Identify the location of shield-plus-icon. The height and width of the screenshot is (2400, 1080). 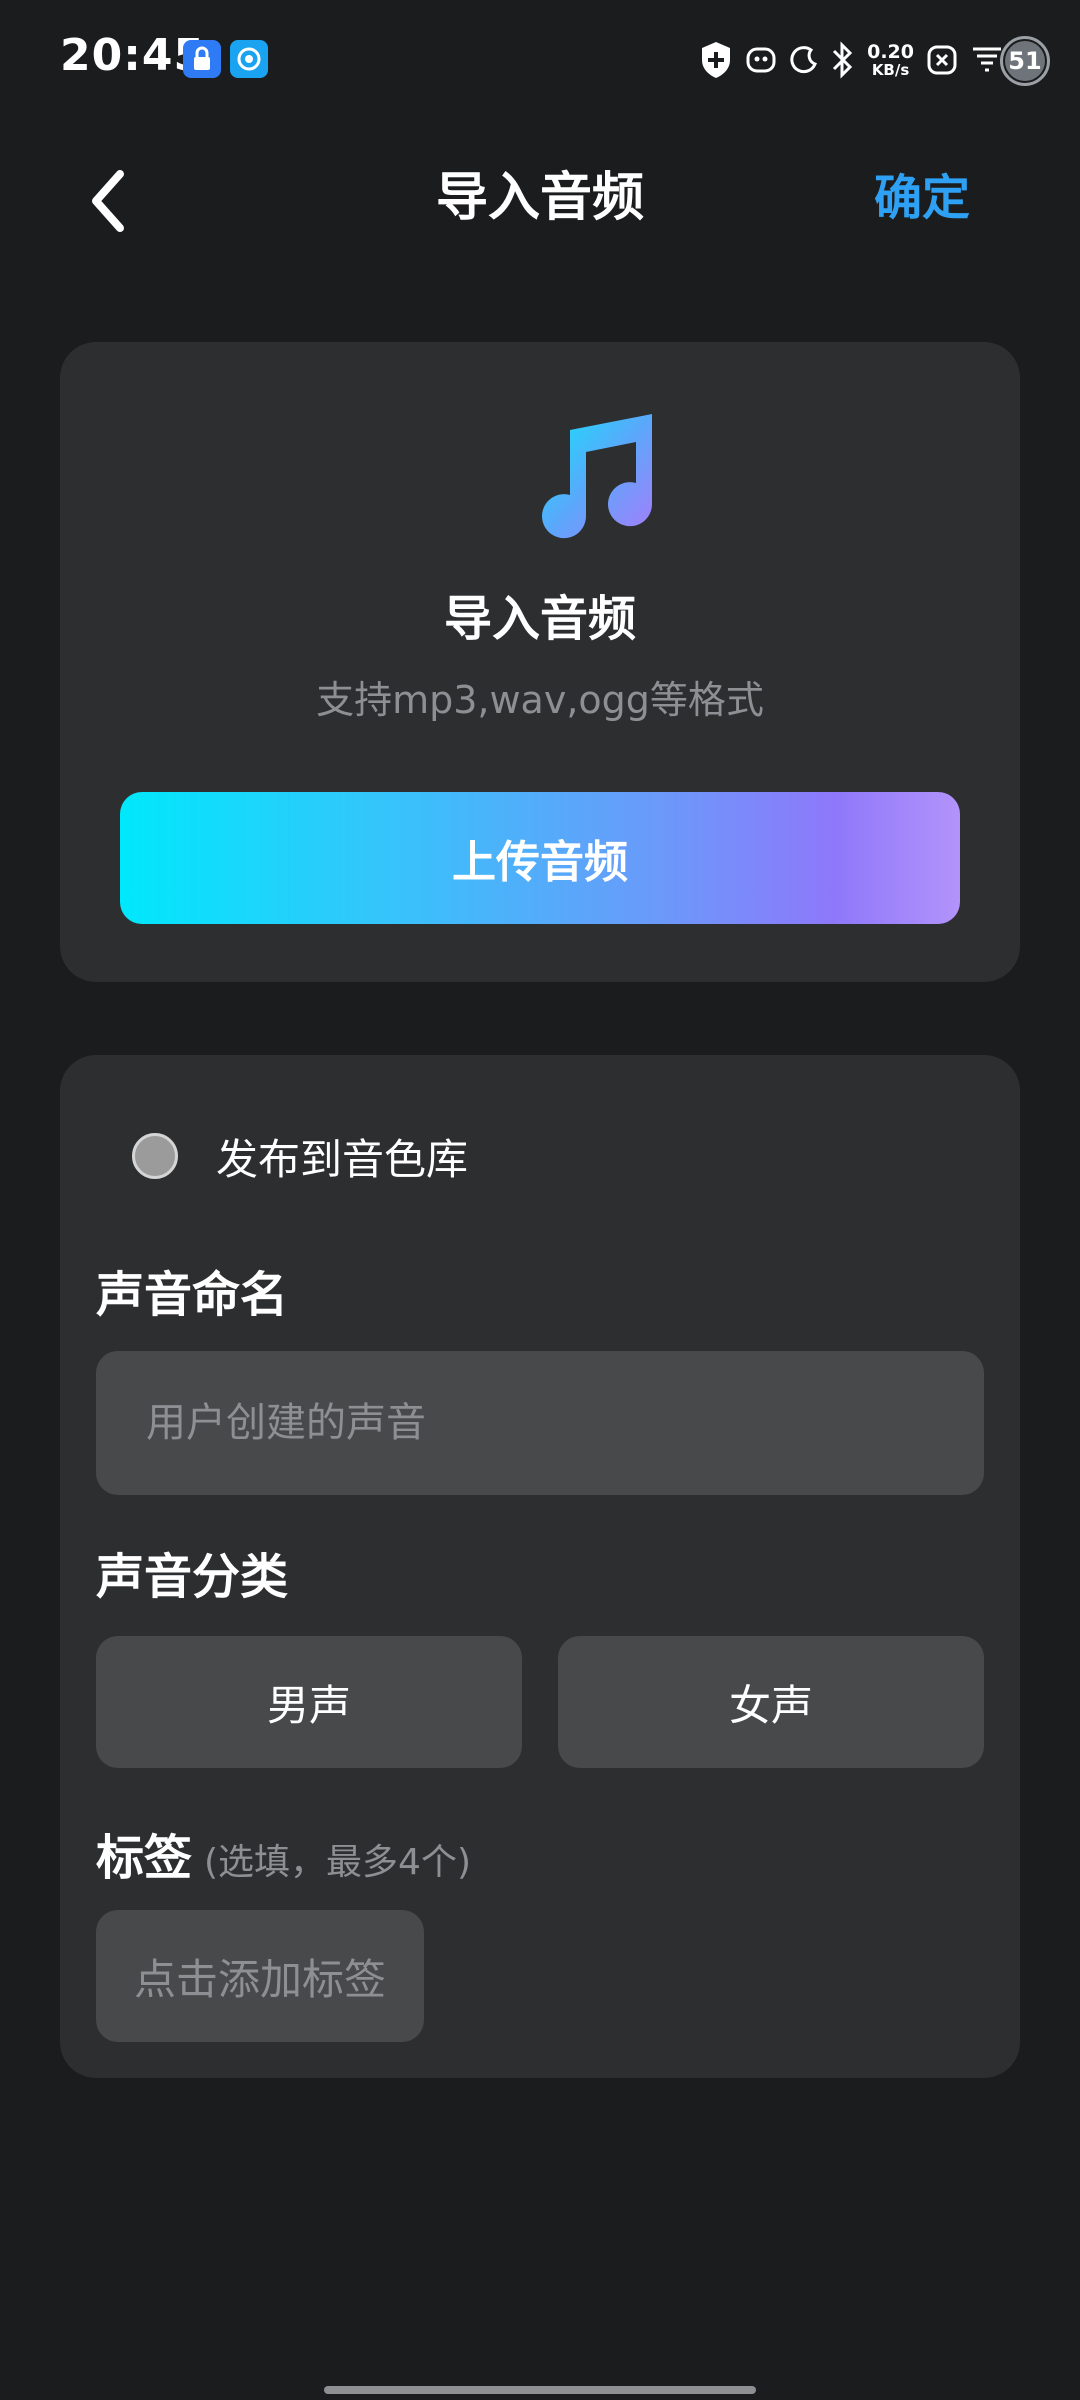
(716, 60).